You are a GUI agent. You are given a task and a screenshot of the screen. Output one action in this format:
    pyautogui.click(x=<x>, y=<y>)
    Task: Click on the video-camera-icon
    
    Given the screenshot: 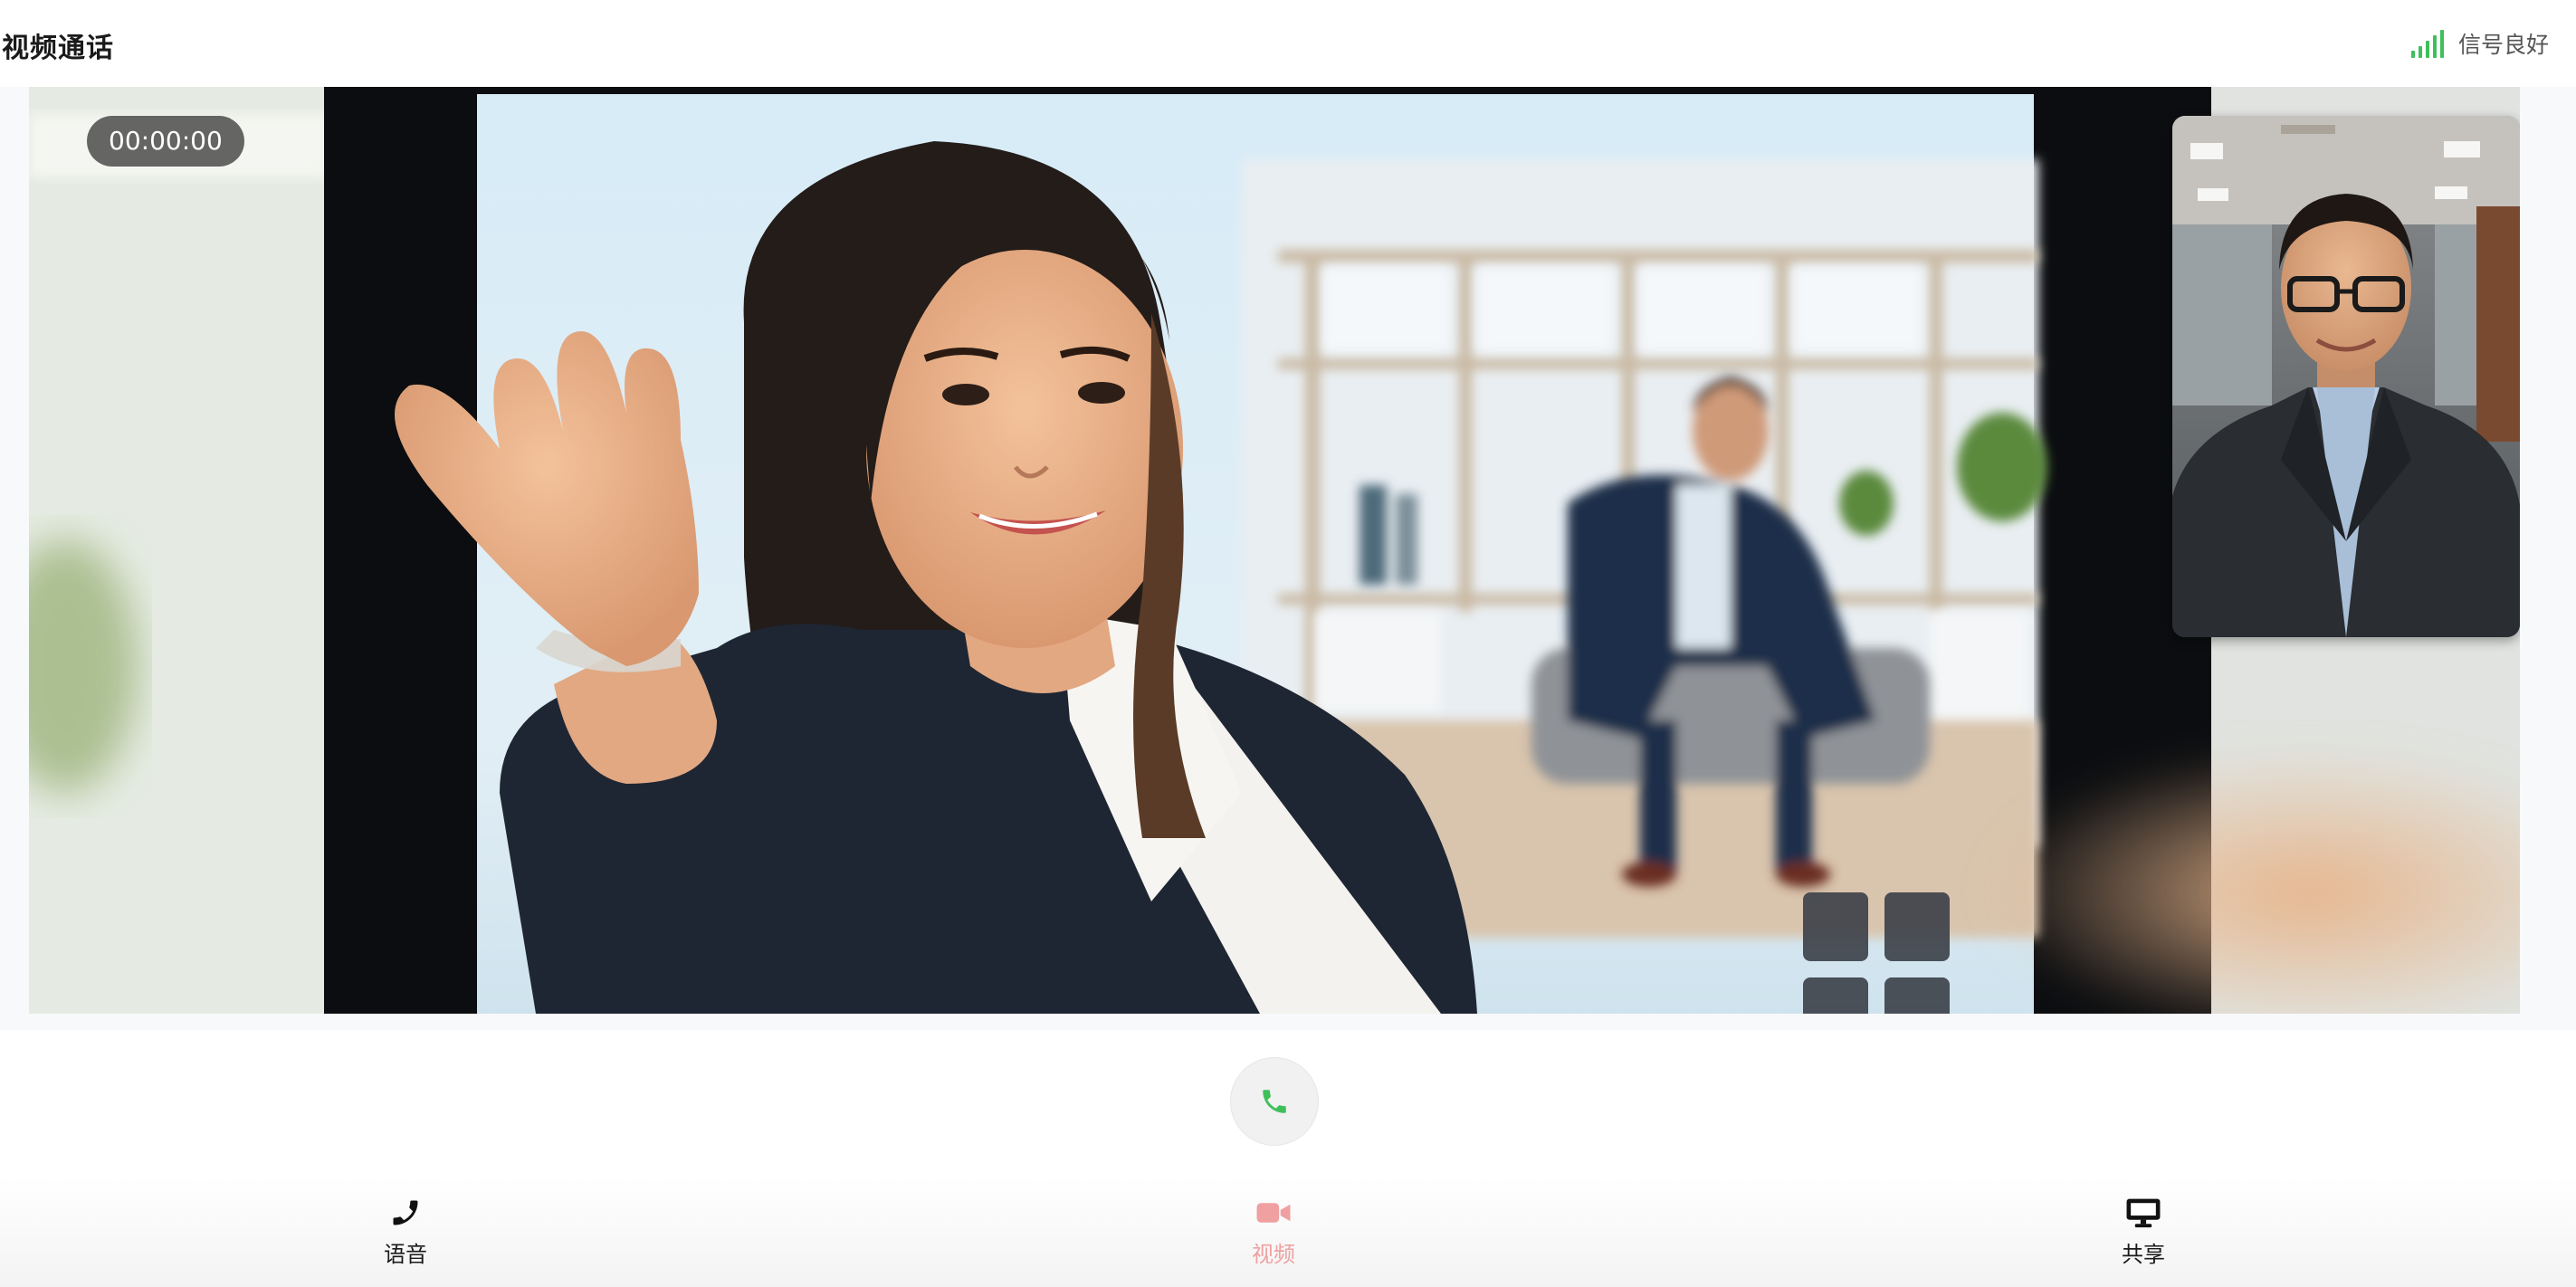 What is the action you would take?
    pyautogui.click(x=1273, y=1213)
    